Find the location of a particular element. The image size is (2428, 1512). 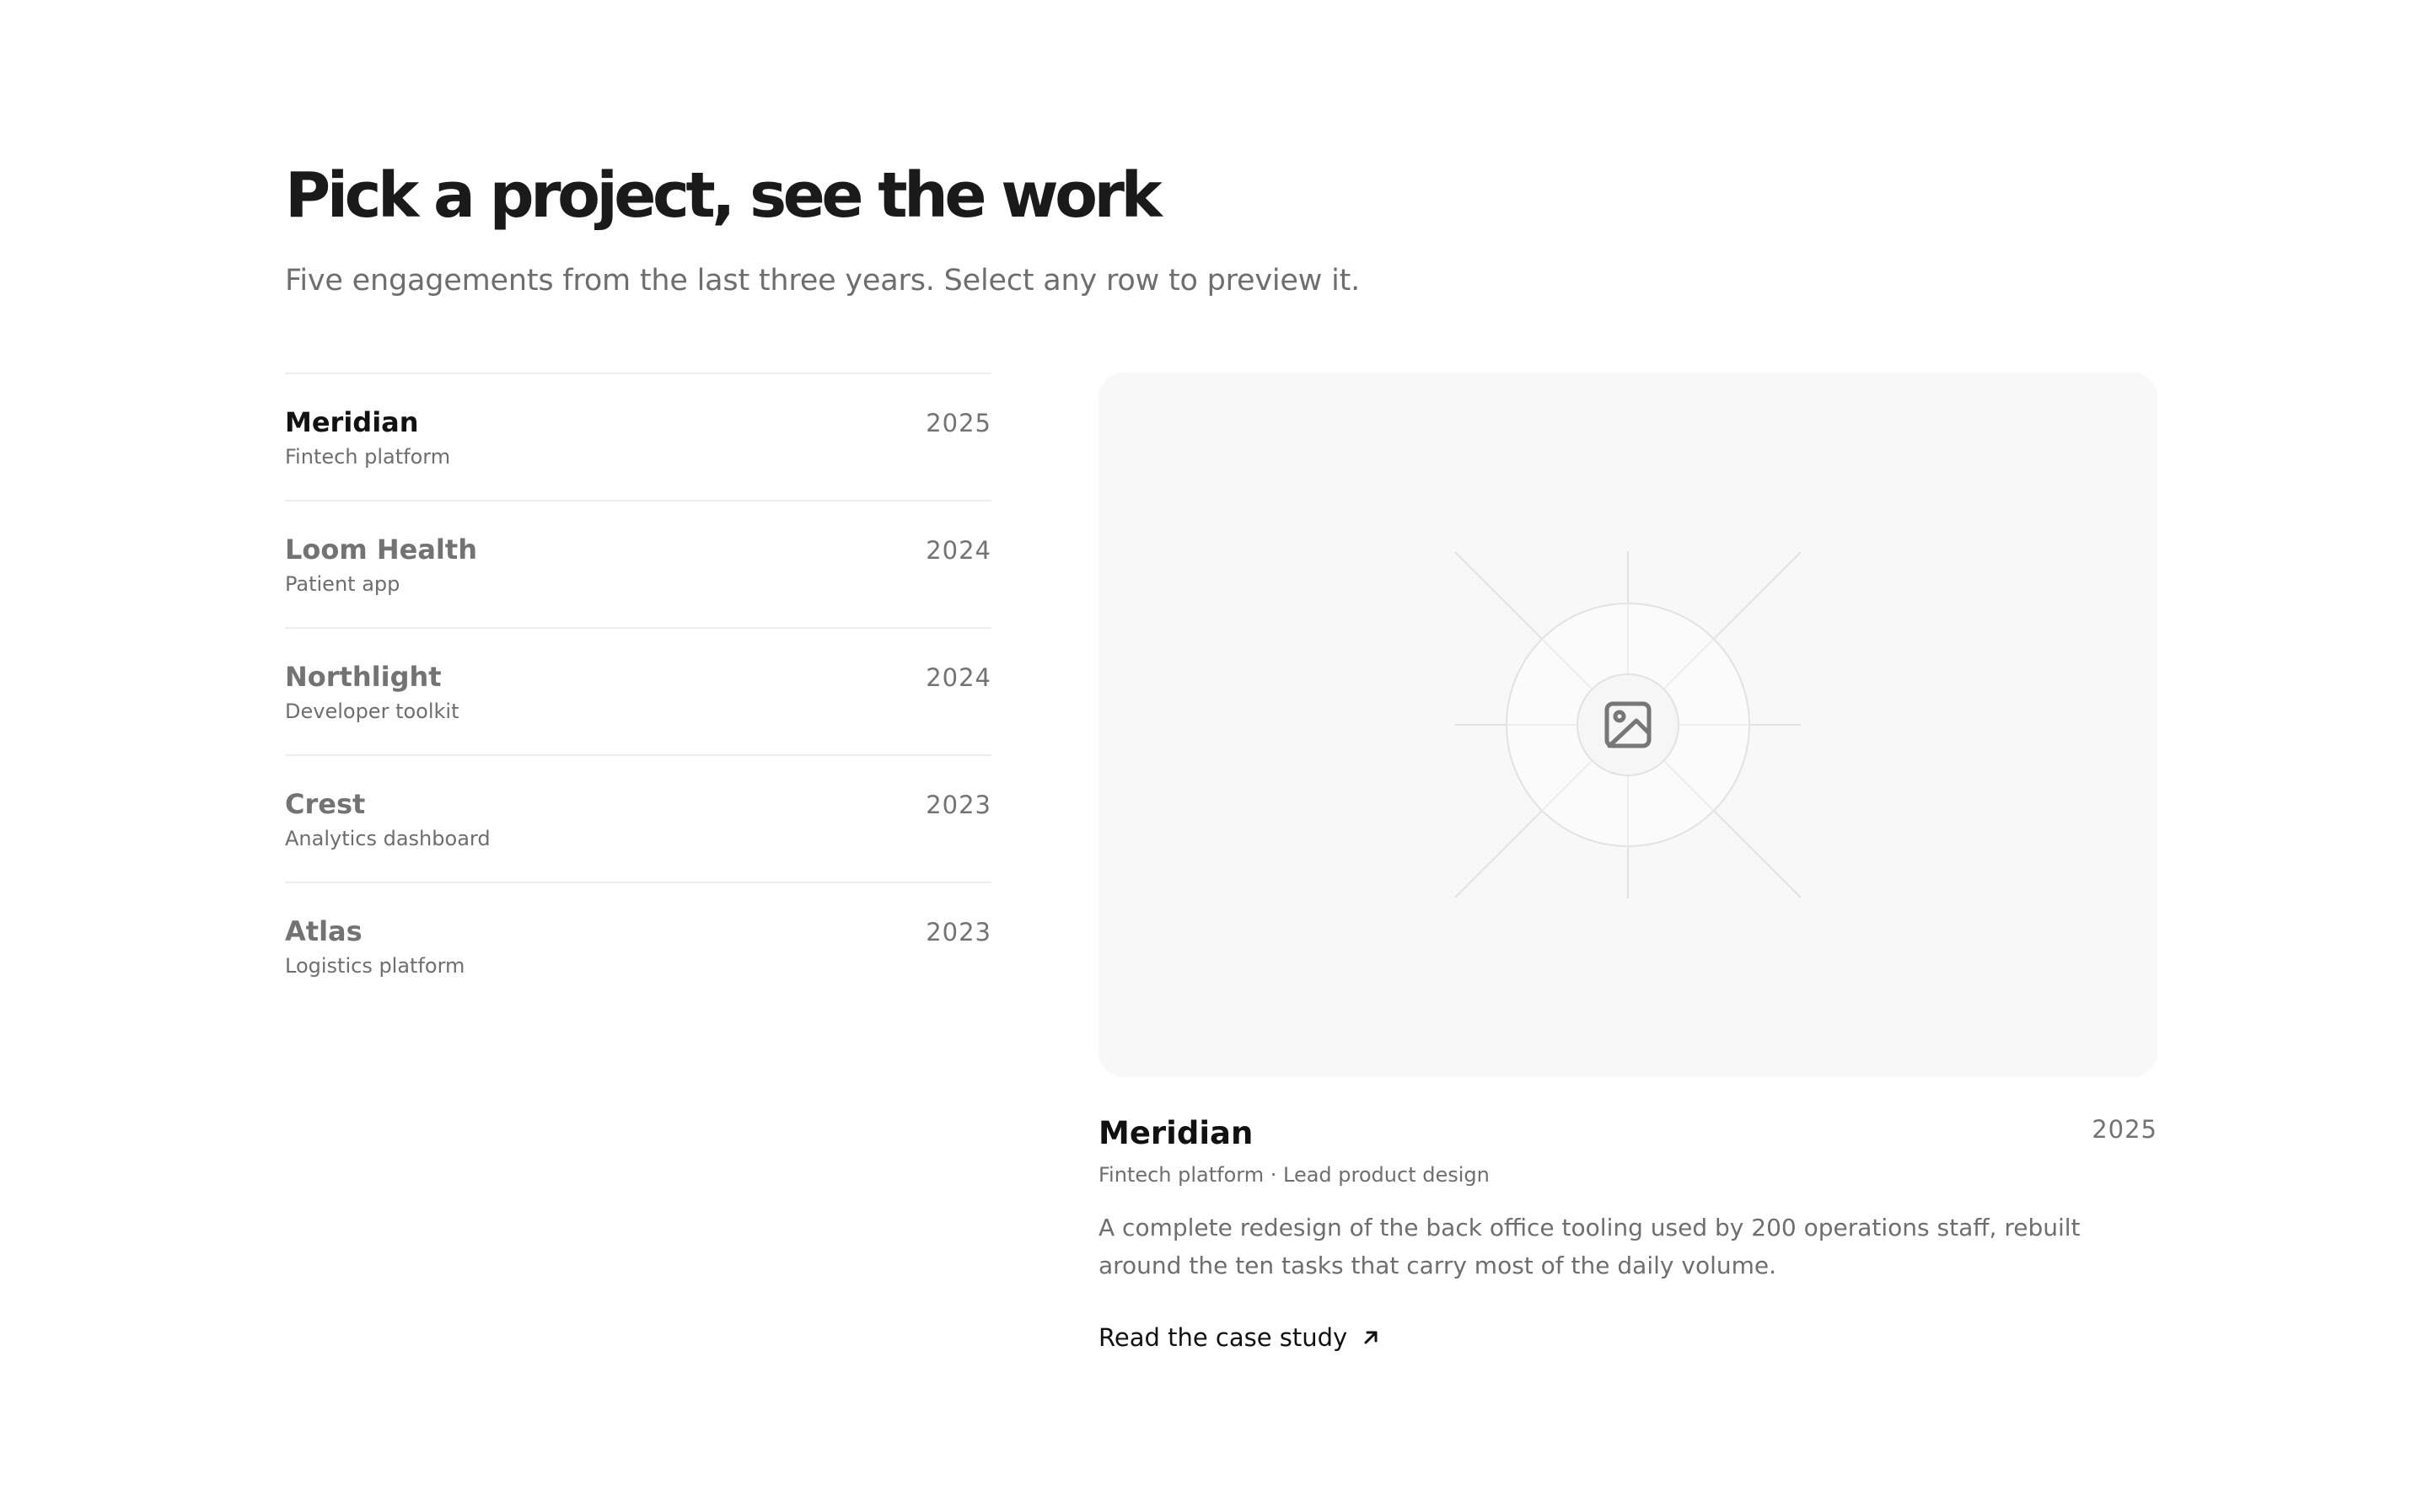

preview-year: 2025 is located at coordinates (2124, 1129).